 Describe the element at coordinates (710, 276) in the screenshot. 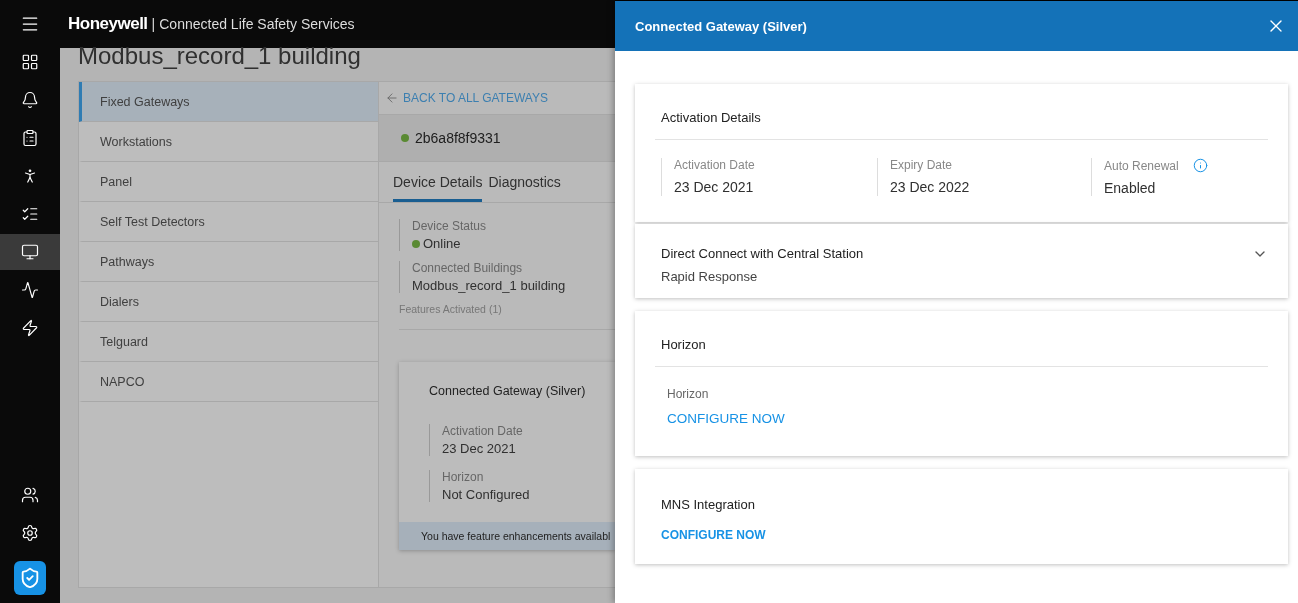

I see `card-subtitle: Rapid Response` at that location.